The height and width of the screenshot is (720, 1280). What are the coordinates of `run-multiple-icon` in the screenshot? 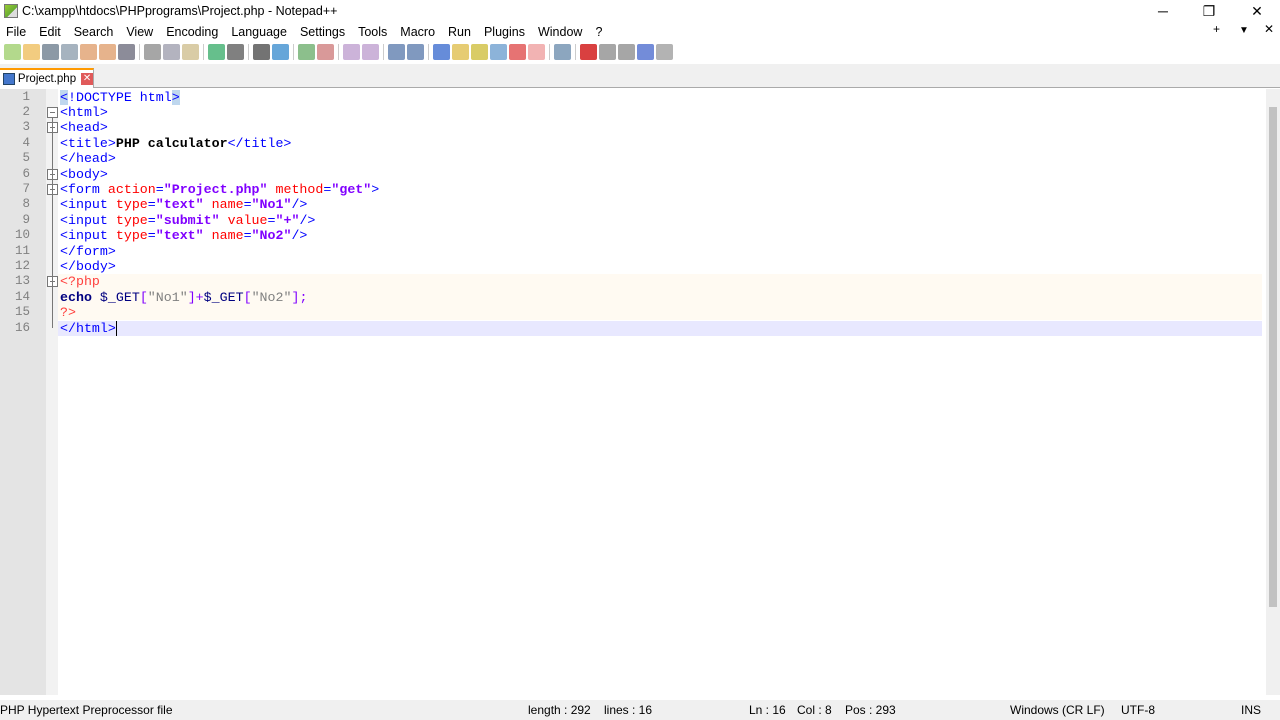 It's located at (645, 52).